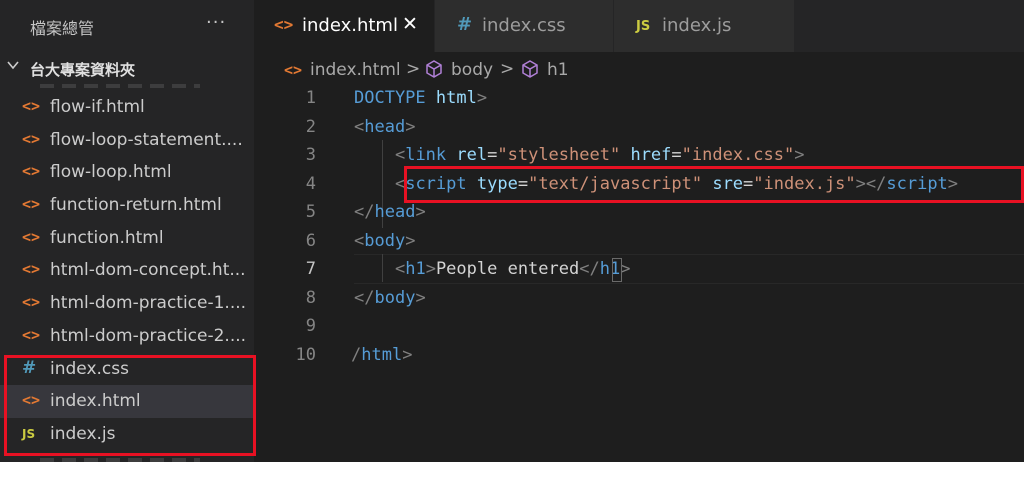  I want to click on code-line: <link rel="stylesheet" href="index.css">, so click(579, 155).